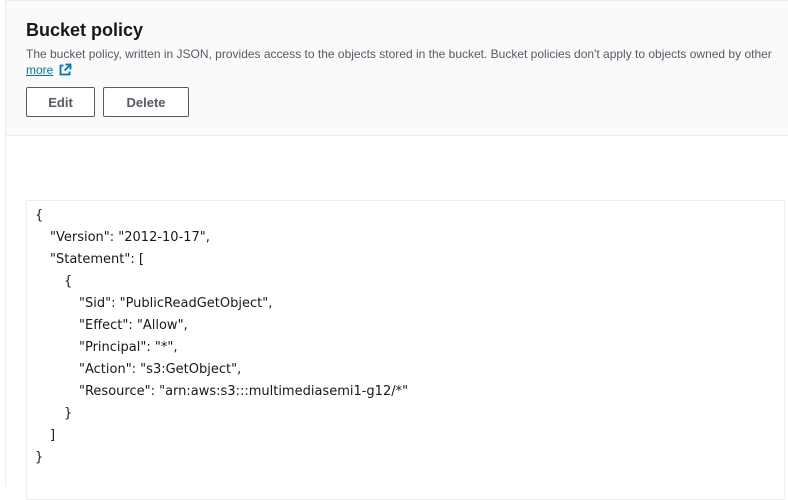  Describe the element at coordinates (60, 102) in the screenshot. I see `edit-button: Edit` at that location.